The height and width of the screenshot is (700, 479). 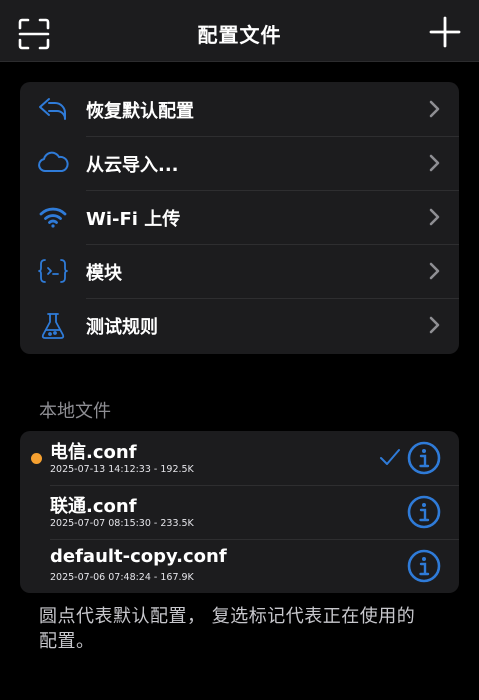 I want to click on file-name: 电信.conf, so click(x=93, y=452).